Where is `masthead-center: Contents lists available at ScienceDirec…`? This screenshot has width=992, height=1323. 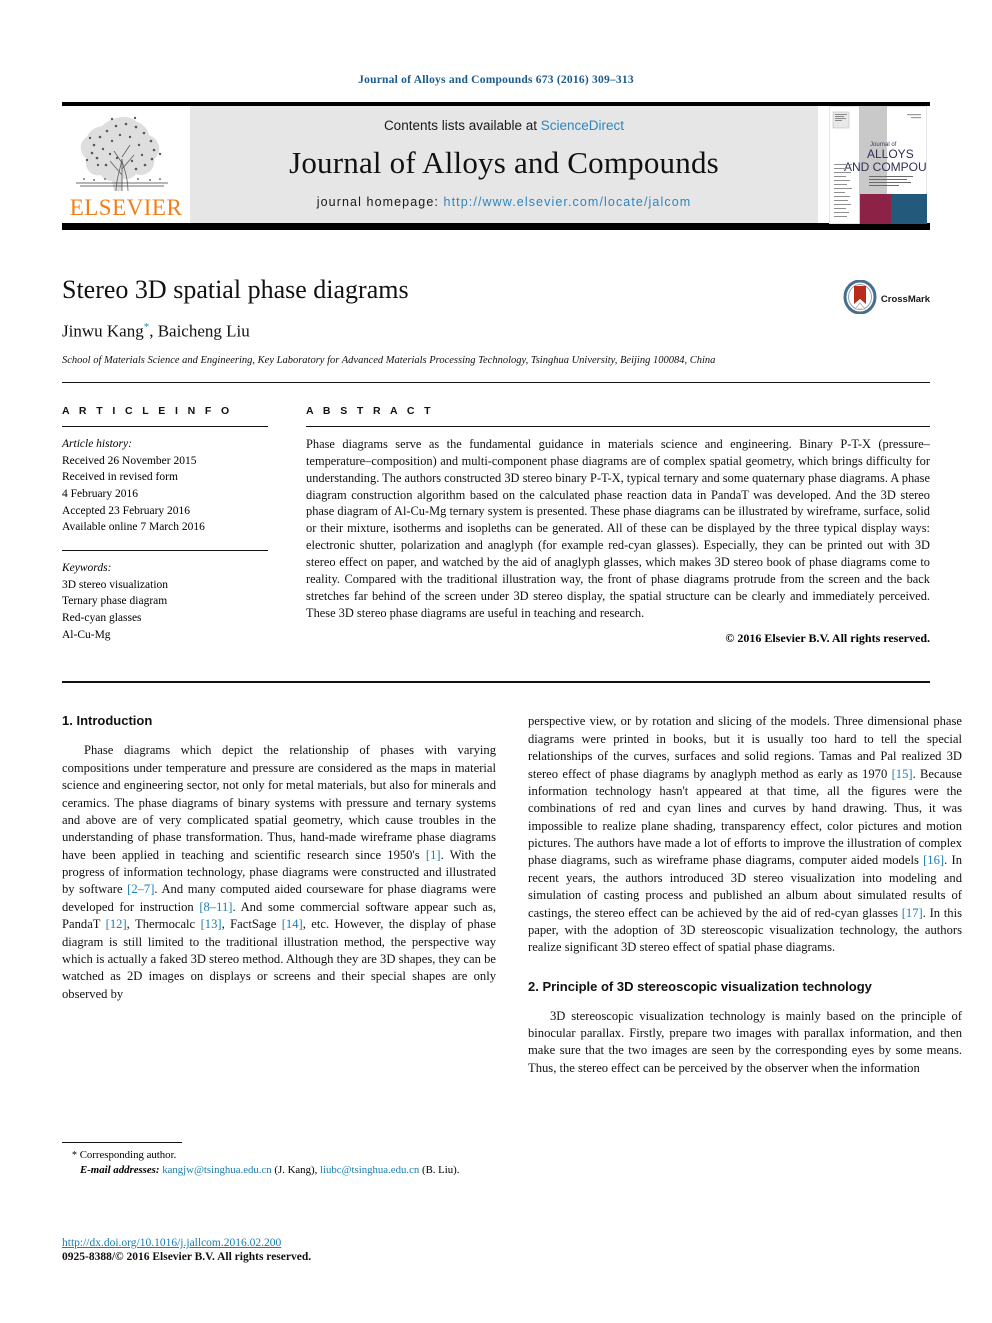 masthead-center: Contents lists available at ScienceDirec… is located at coordinates (504, 164).